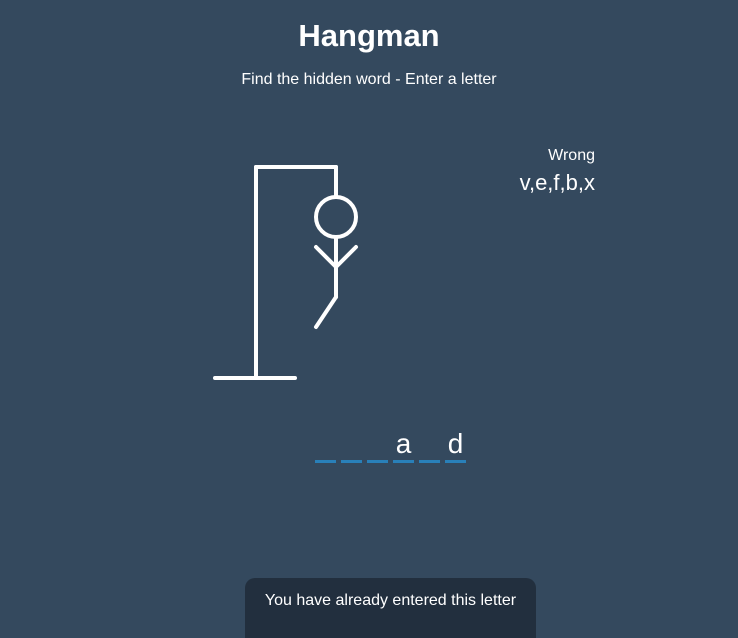 This screenshot has height=638, width=738. What do you see at coordinates (403, 443) in the screenshot?
I see `letter-slot: a` at bounding box center [403, 443].